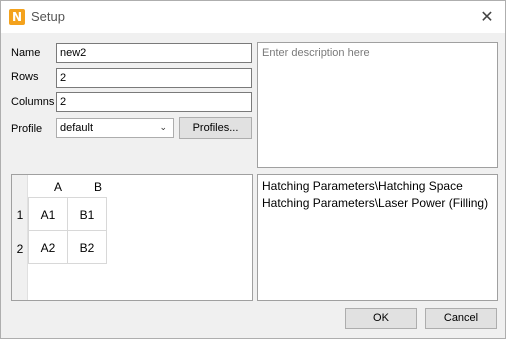 Image resolution: width=506 pixels, height=339 pixels. Describe the element at coordinates (381, 318) in the screenshot. I see `ok-button: OK` at that location.